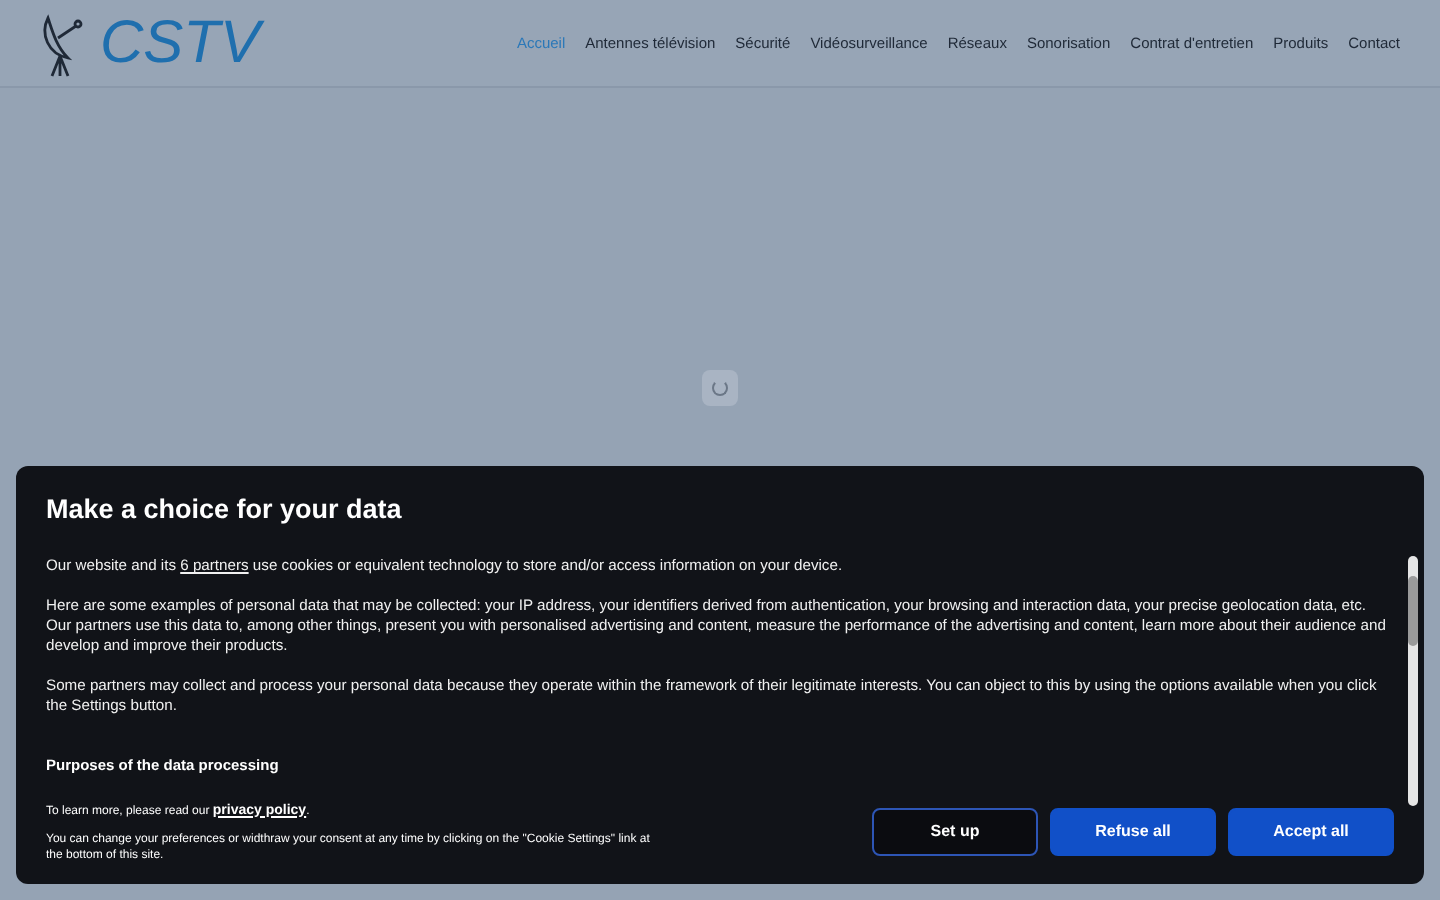  Describe the element at coordinates (720, 388) in the screenshot. I see `loading-spinner-icon` at that location.